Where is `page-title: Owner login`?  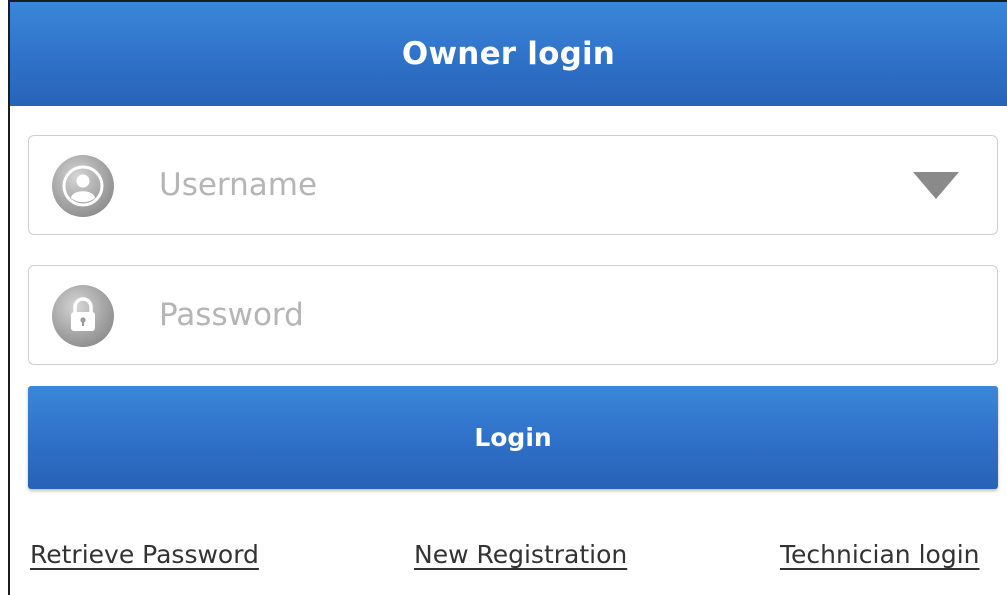 page-title: Owner login is located at coordinates (508, 54).